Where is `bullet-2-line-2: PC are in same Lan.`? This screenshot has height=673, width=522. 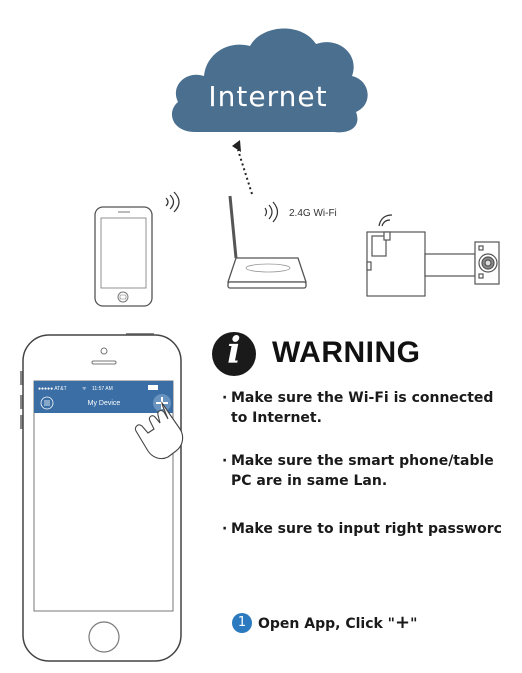
bullet-2-line-2: PC are in same Lan. is located at coordinates (309, 481).